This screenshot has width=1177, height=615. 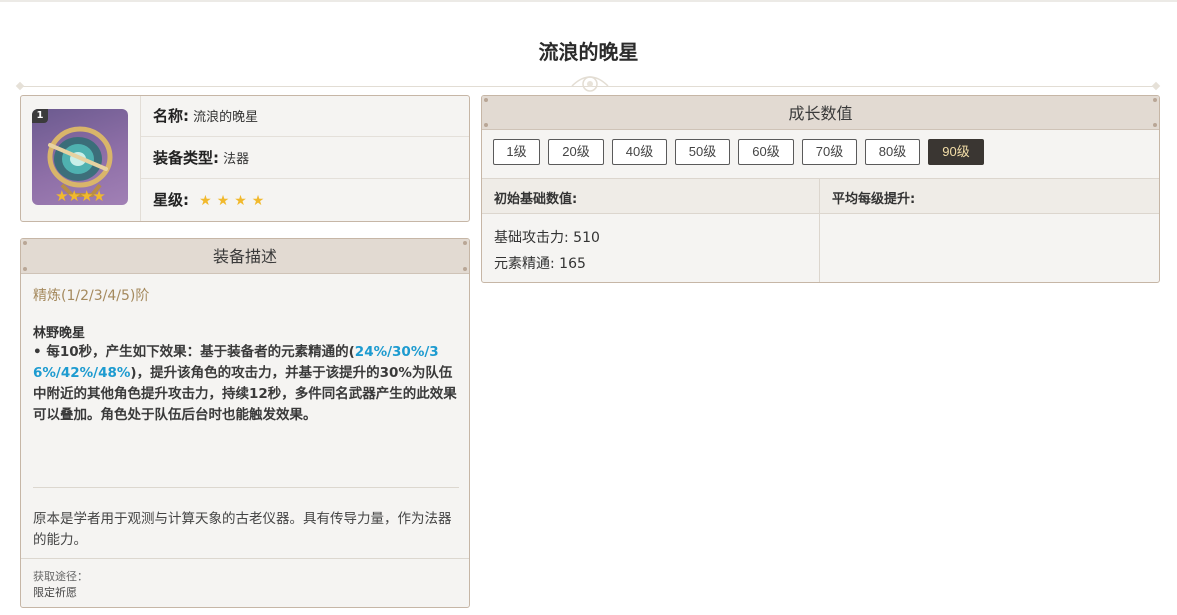 What do you see at coordinates (59, 333) in the screenshot?
I see `effect-name: 林野晚星` at bounding box center [59, 333].